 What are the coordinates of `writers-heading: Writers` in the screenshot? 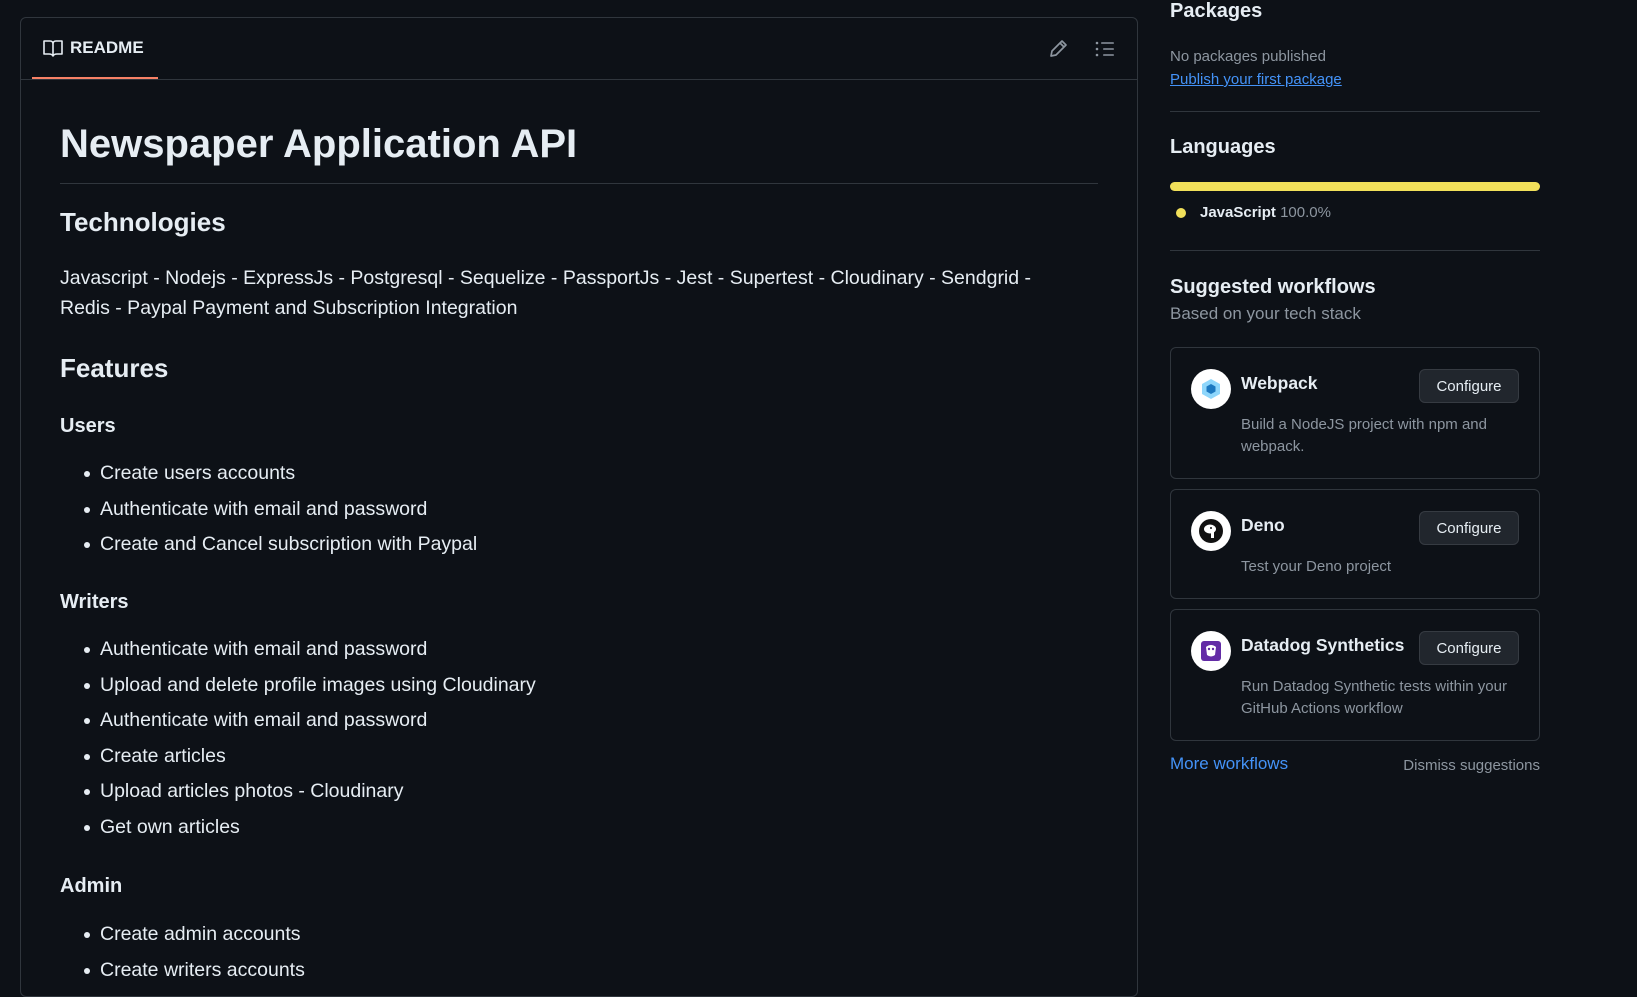 It's located at (94, 602).